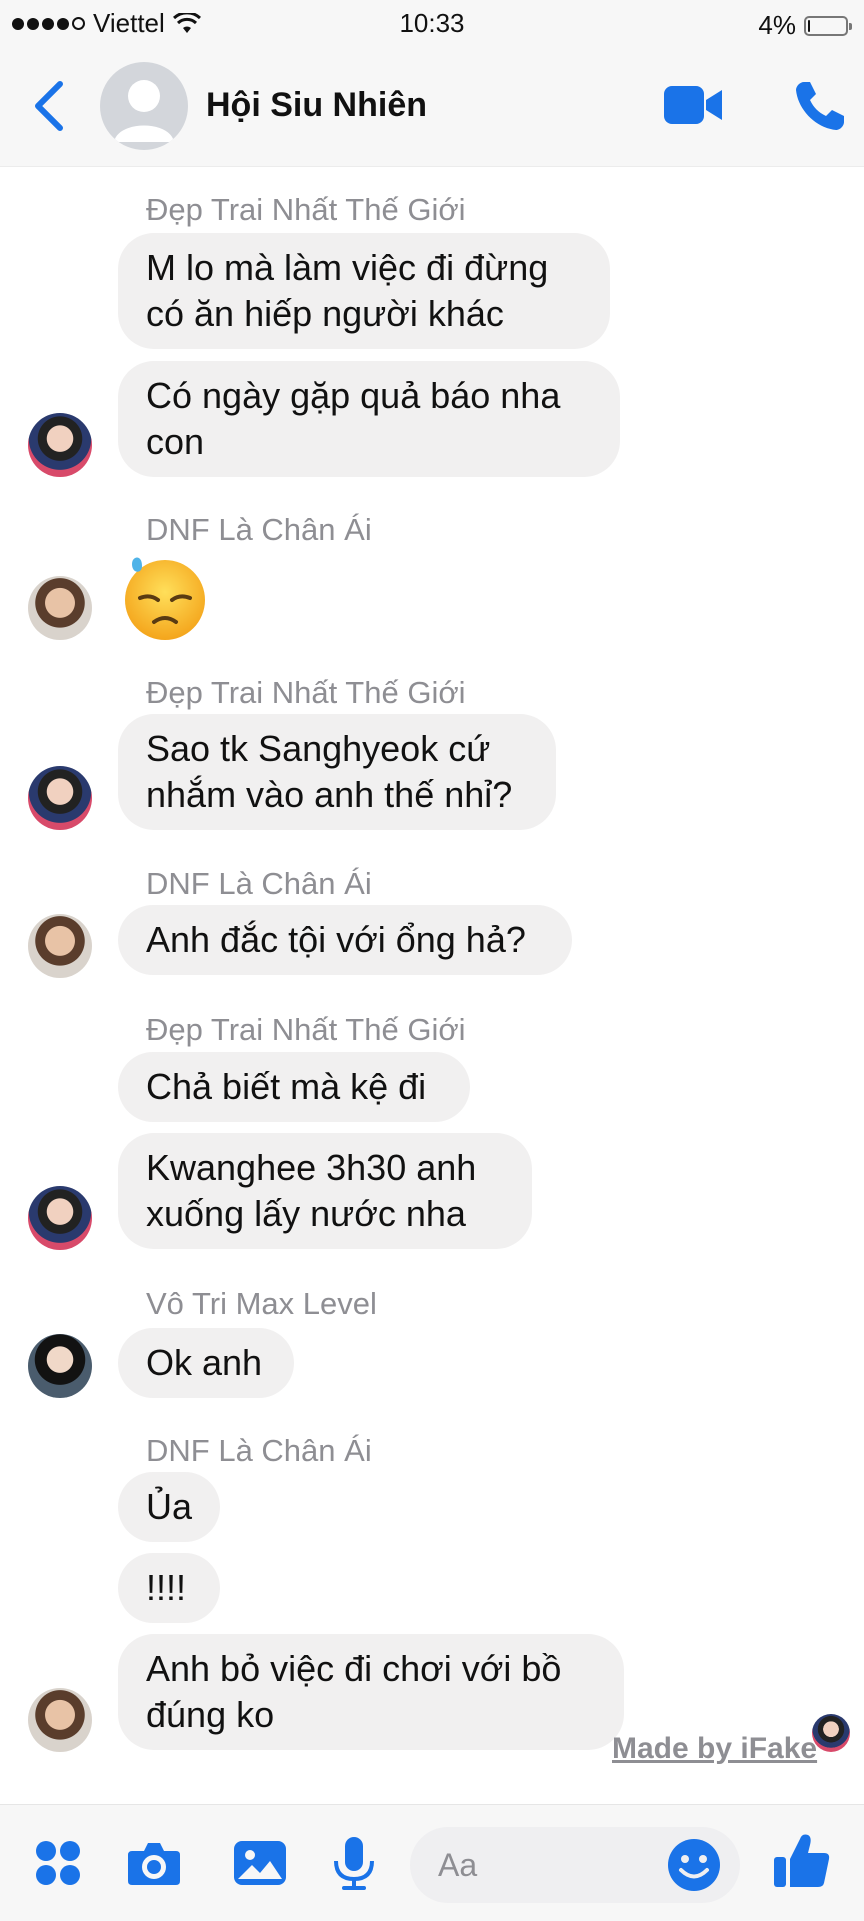 This screenshot has height=1921, width=864. I want to click on battery-percent: 4%, so click(777, 25).